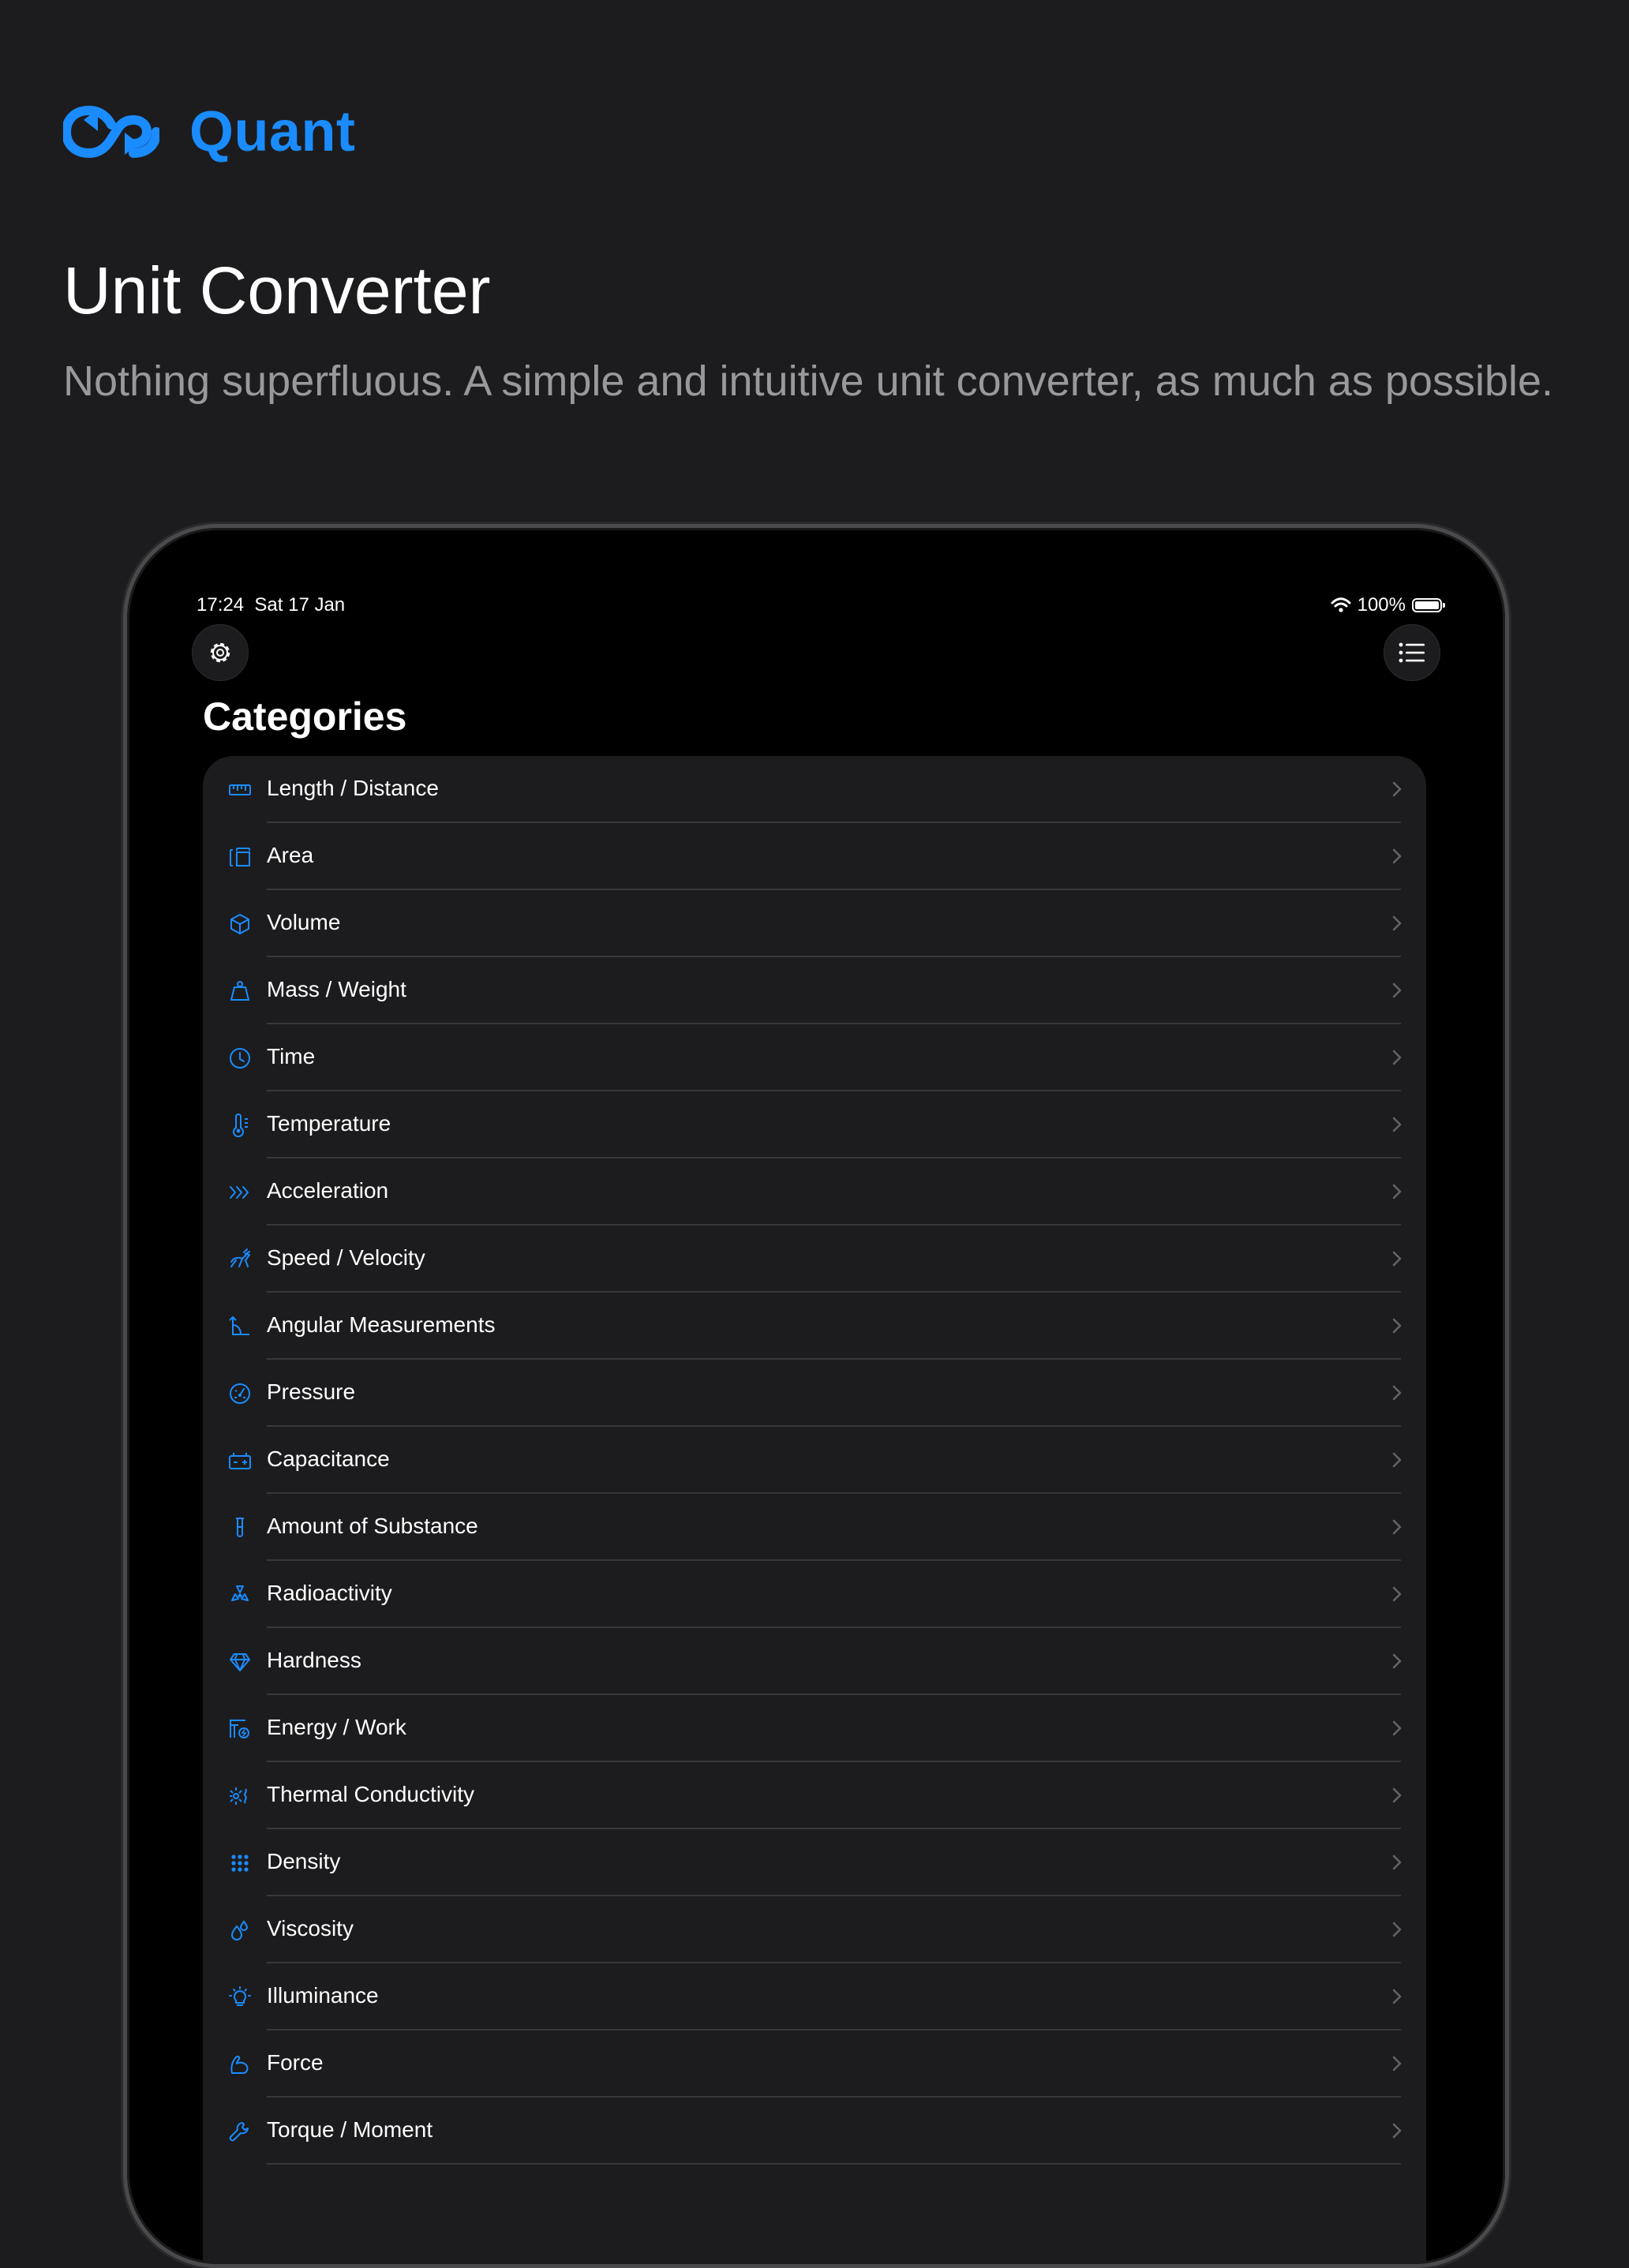  What do you see at coordinates (277, 290) in the screenshot?
I see `page-headline: Unit Converter` at bounding box center [277, 290].